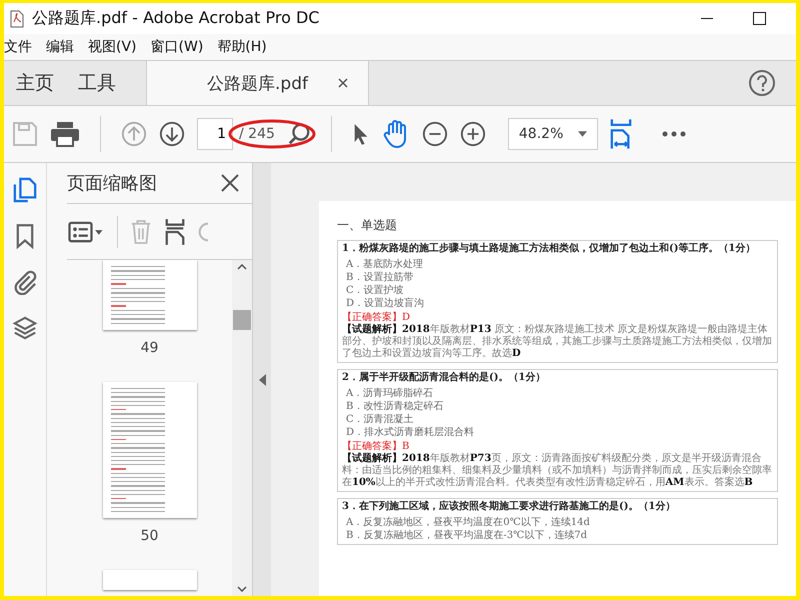  Describe the element at coordinates (621, 134) in the screenshot. I see `fit-width-icon` at that location.